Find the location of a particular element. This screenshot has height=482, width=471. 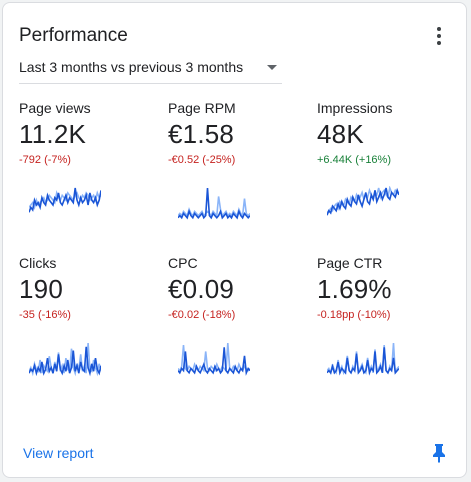

metric-change: -792 (-7%) is located at coordinates (45, 160).